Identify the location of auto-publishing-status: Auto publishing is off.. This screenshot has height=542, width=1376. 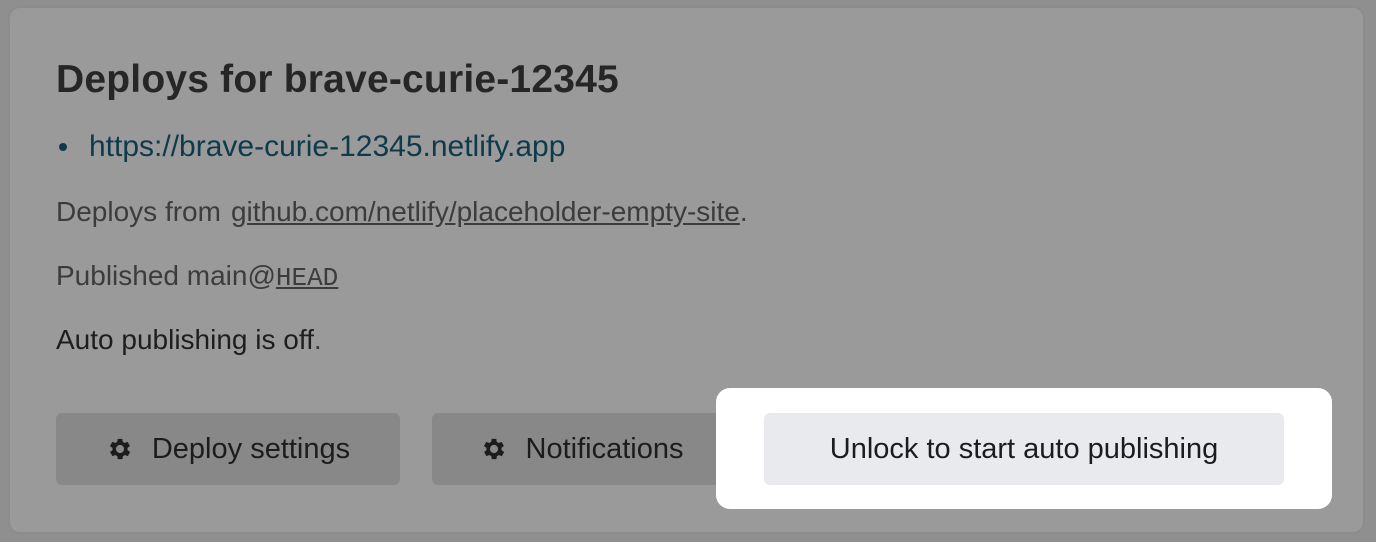
(189, 340).